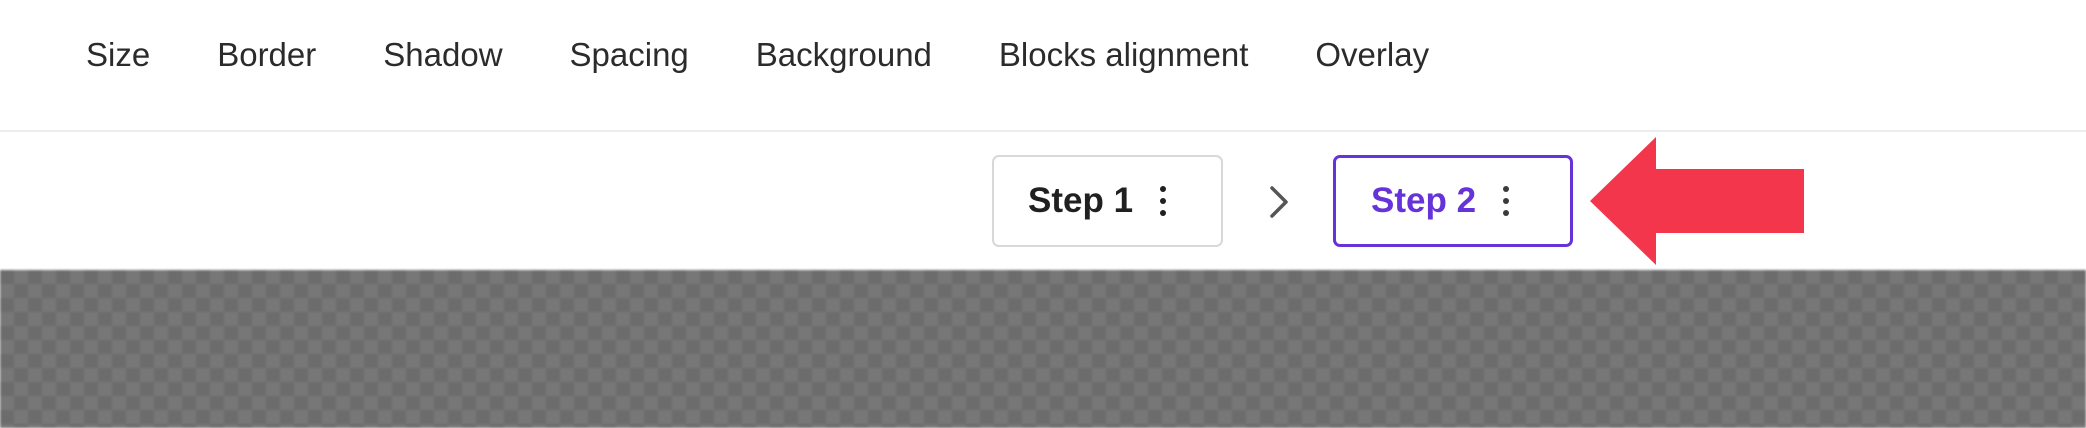  I want to click on menu-item-size: Size, so click(118, 55).